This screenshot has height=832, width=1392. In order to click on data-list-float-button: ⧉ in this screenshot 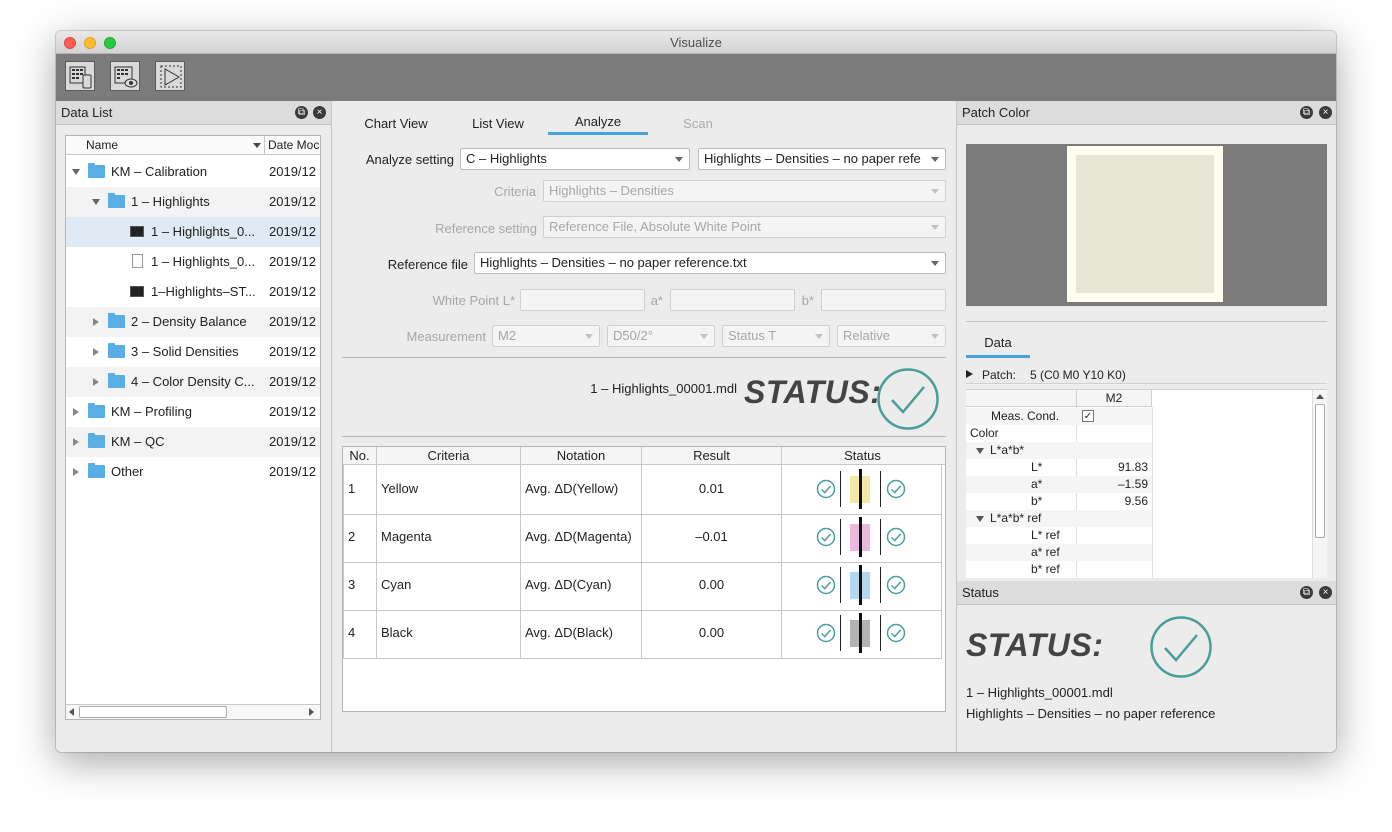, I will do `click(301, 112)`.